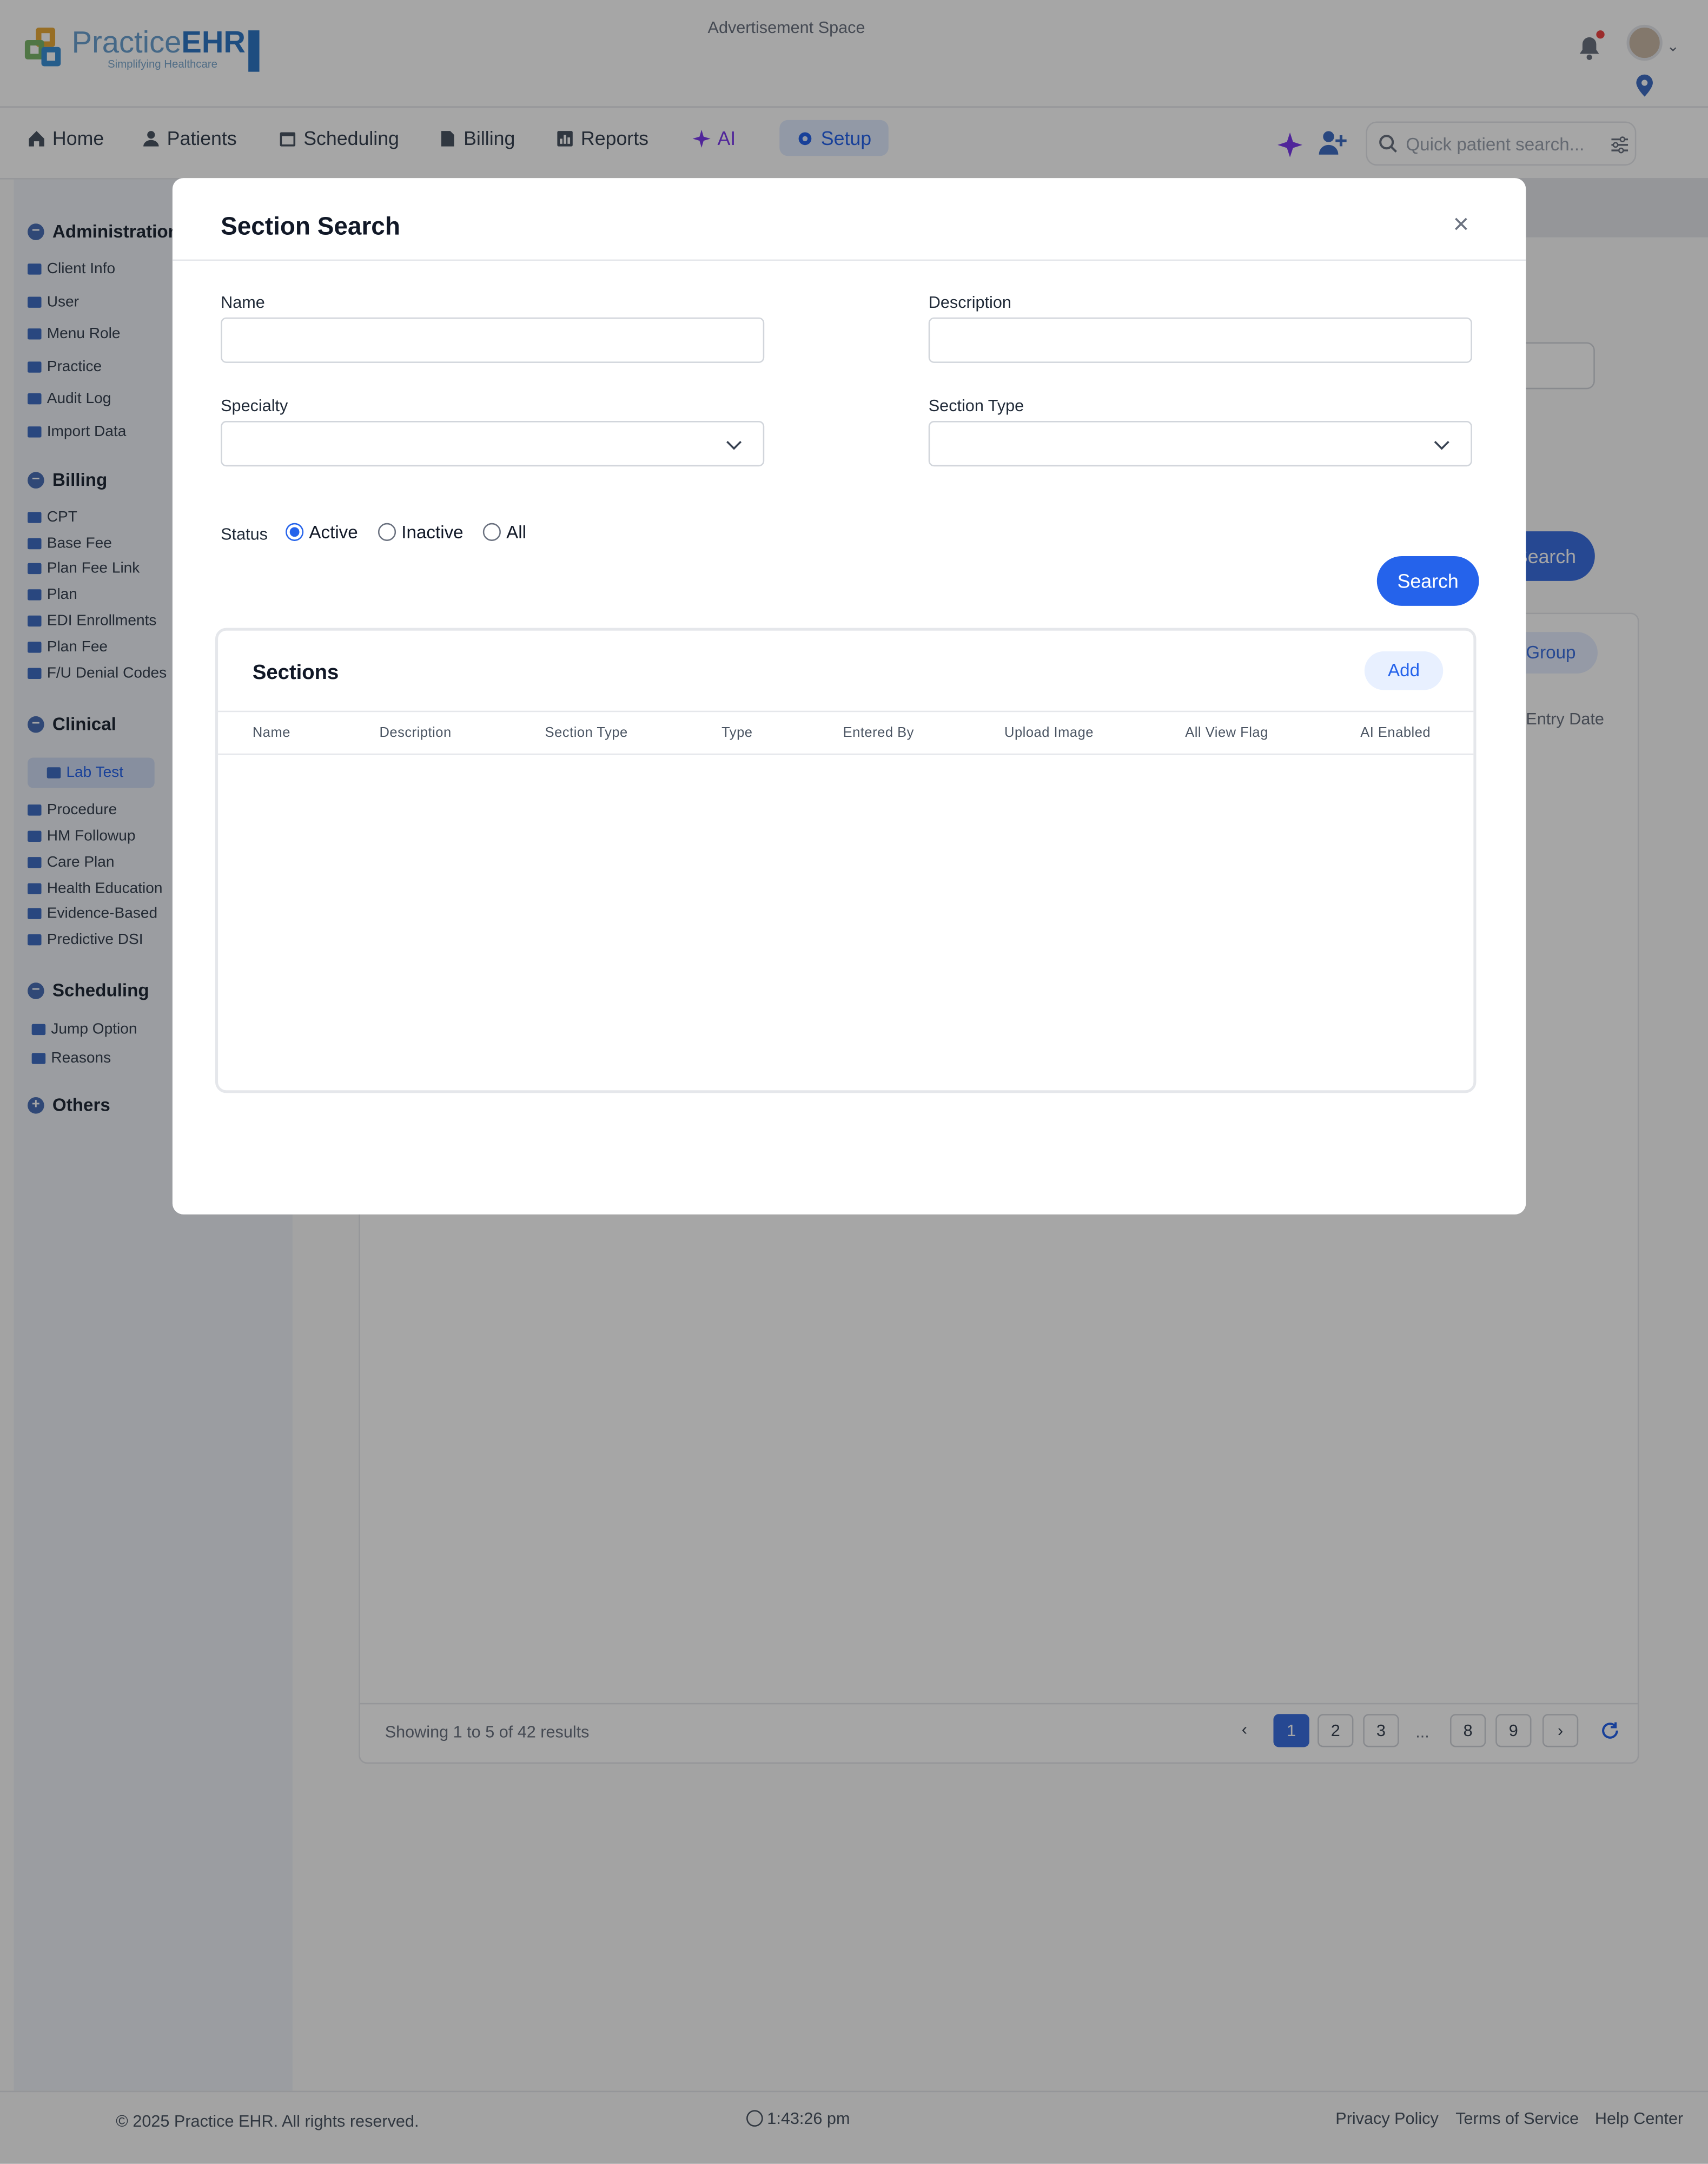 Image resolution: width=1708 pixels, height=2164 pixels. I want to click on column-header-section-type: Section Type, so click(586, 734).